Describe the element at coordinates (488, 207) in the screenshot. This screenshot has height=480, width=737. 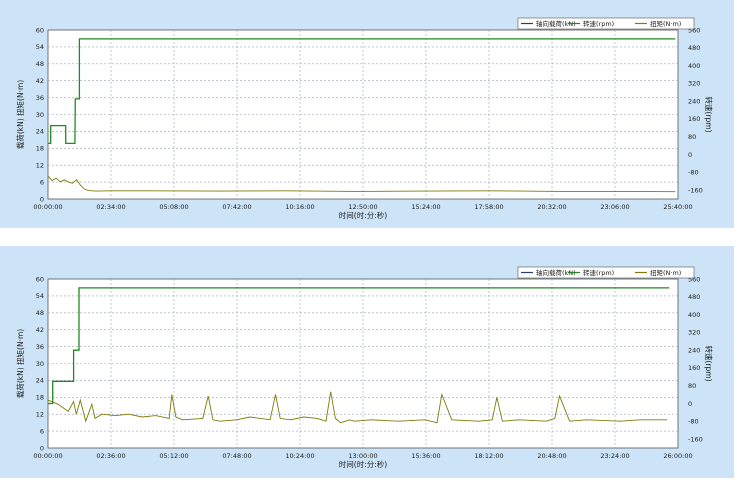
I see `x-tick-label: 17:58:00` at that location.